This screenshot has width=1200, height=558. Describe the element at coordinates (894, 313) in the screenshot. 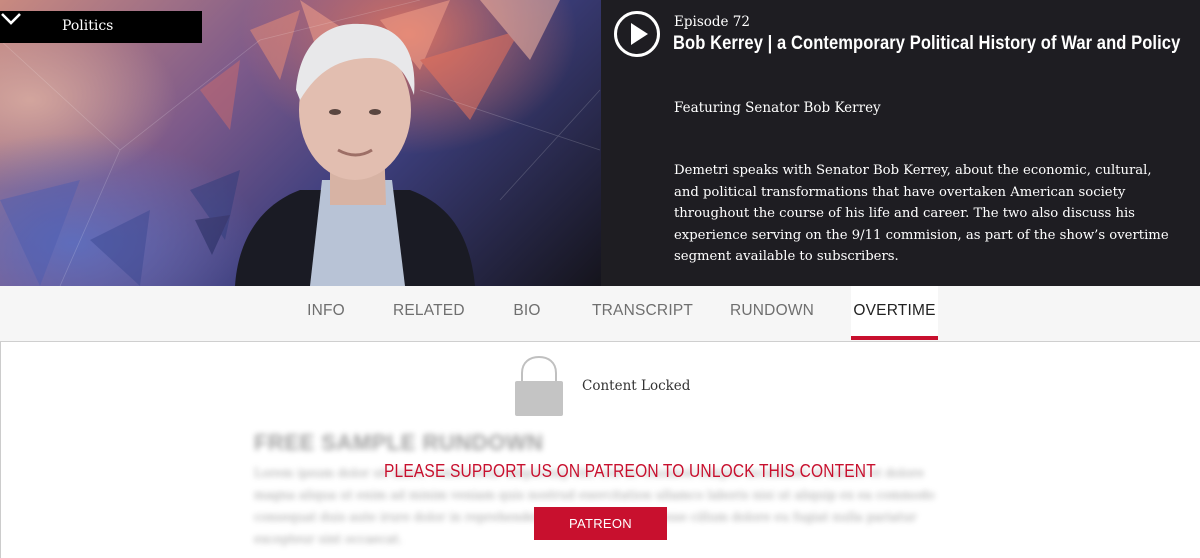

I see `tab-overtime: OVERTIME` at that location.